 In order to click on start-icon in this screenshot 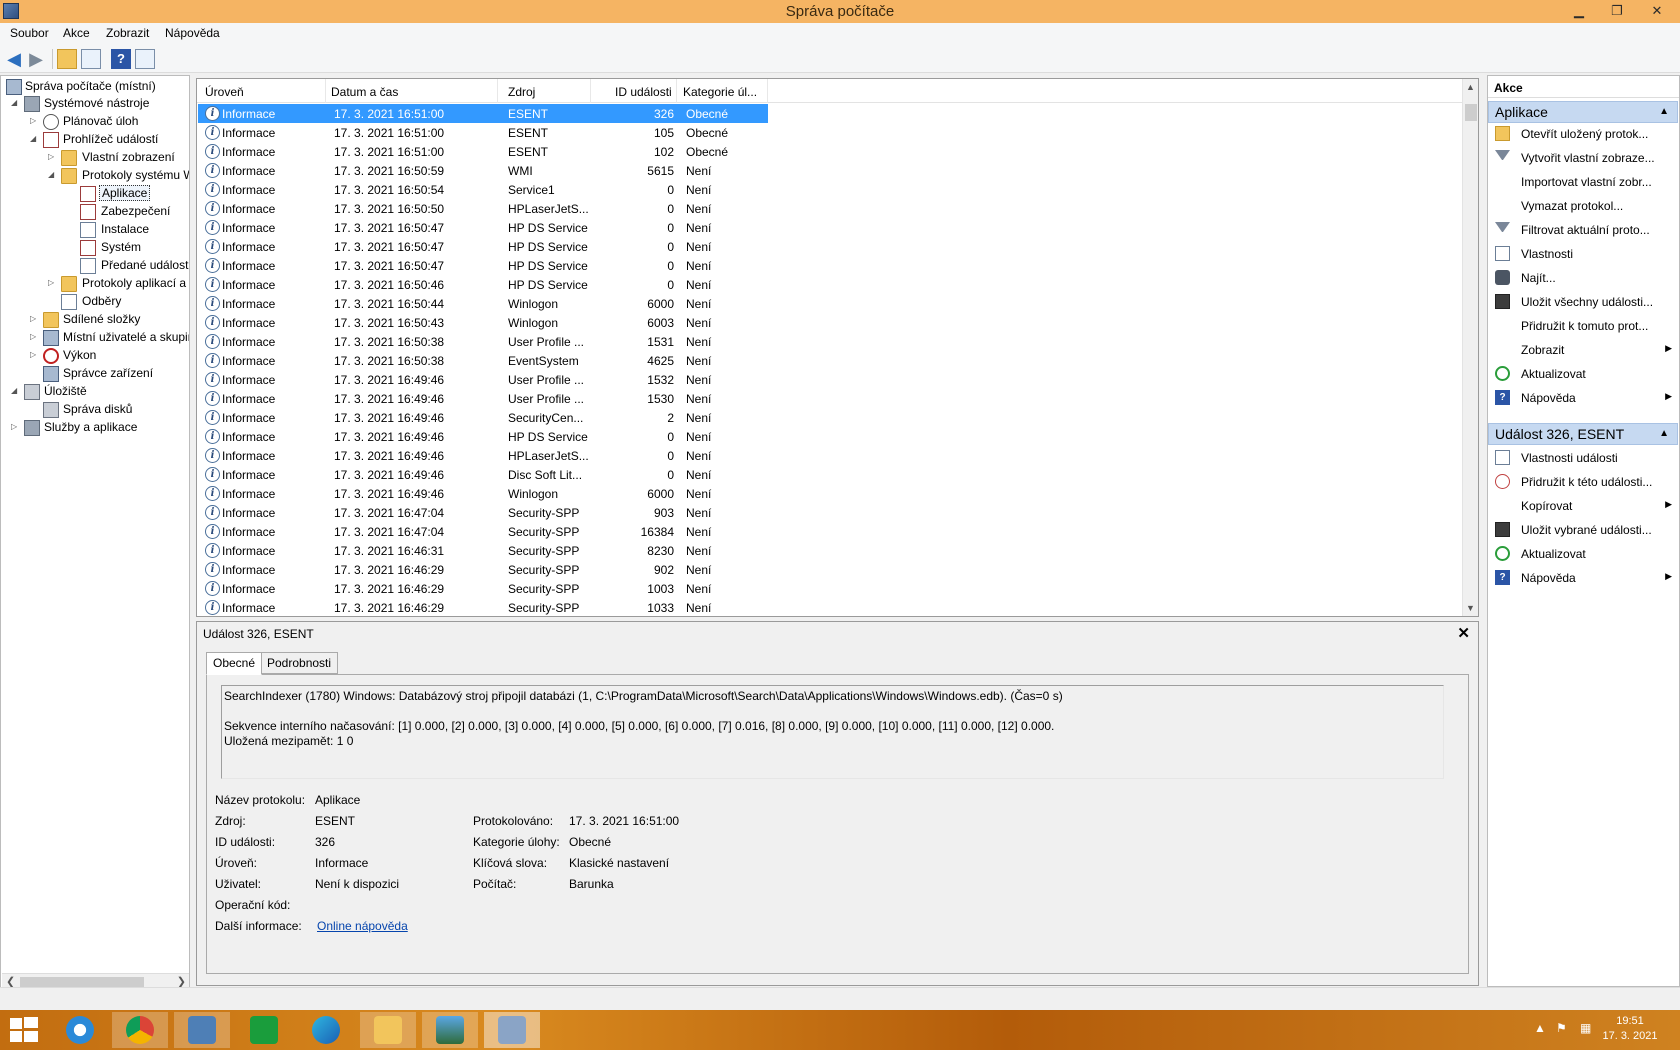, I will do `click(25, 1030)`.